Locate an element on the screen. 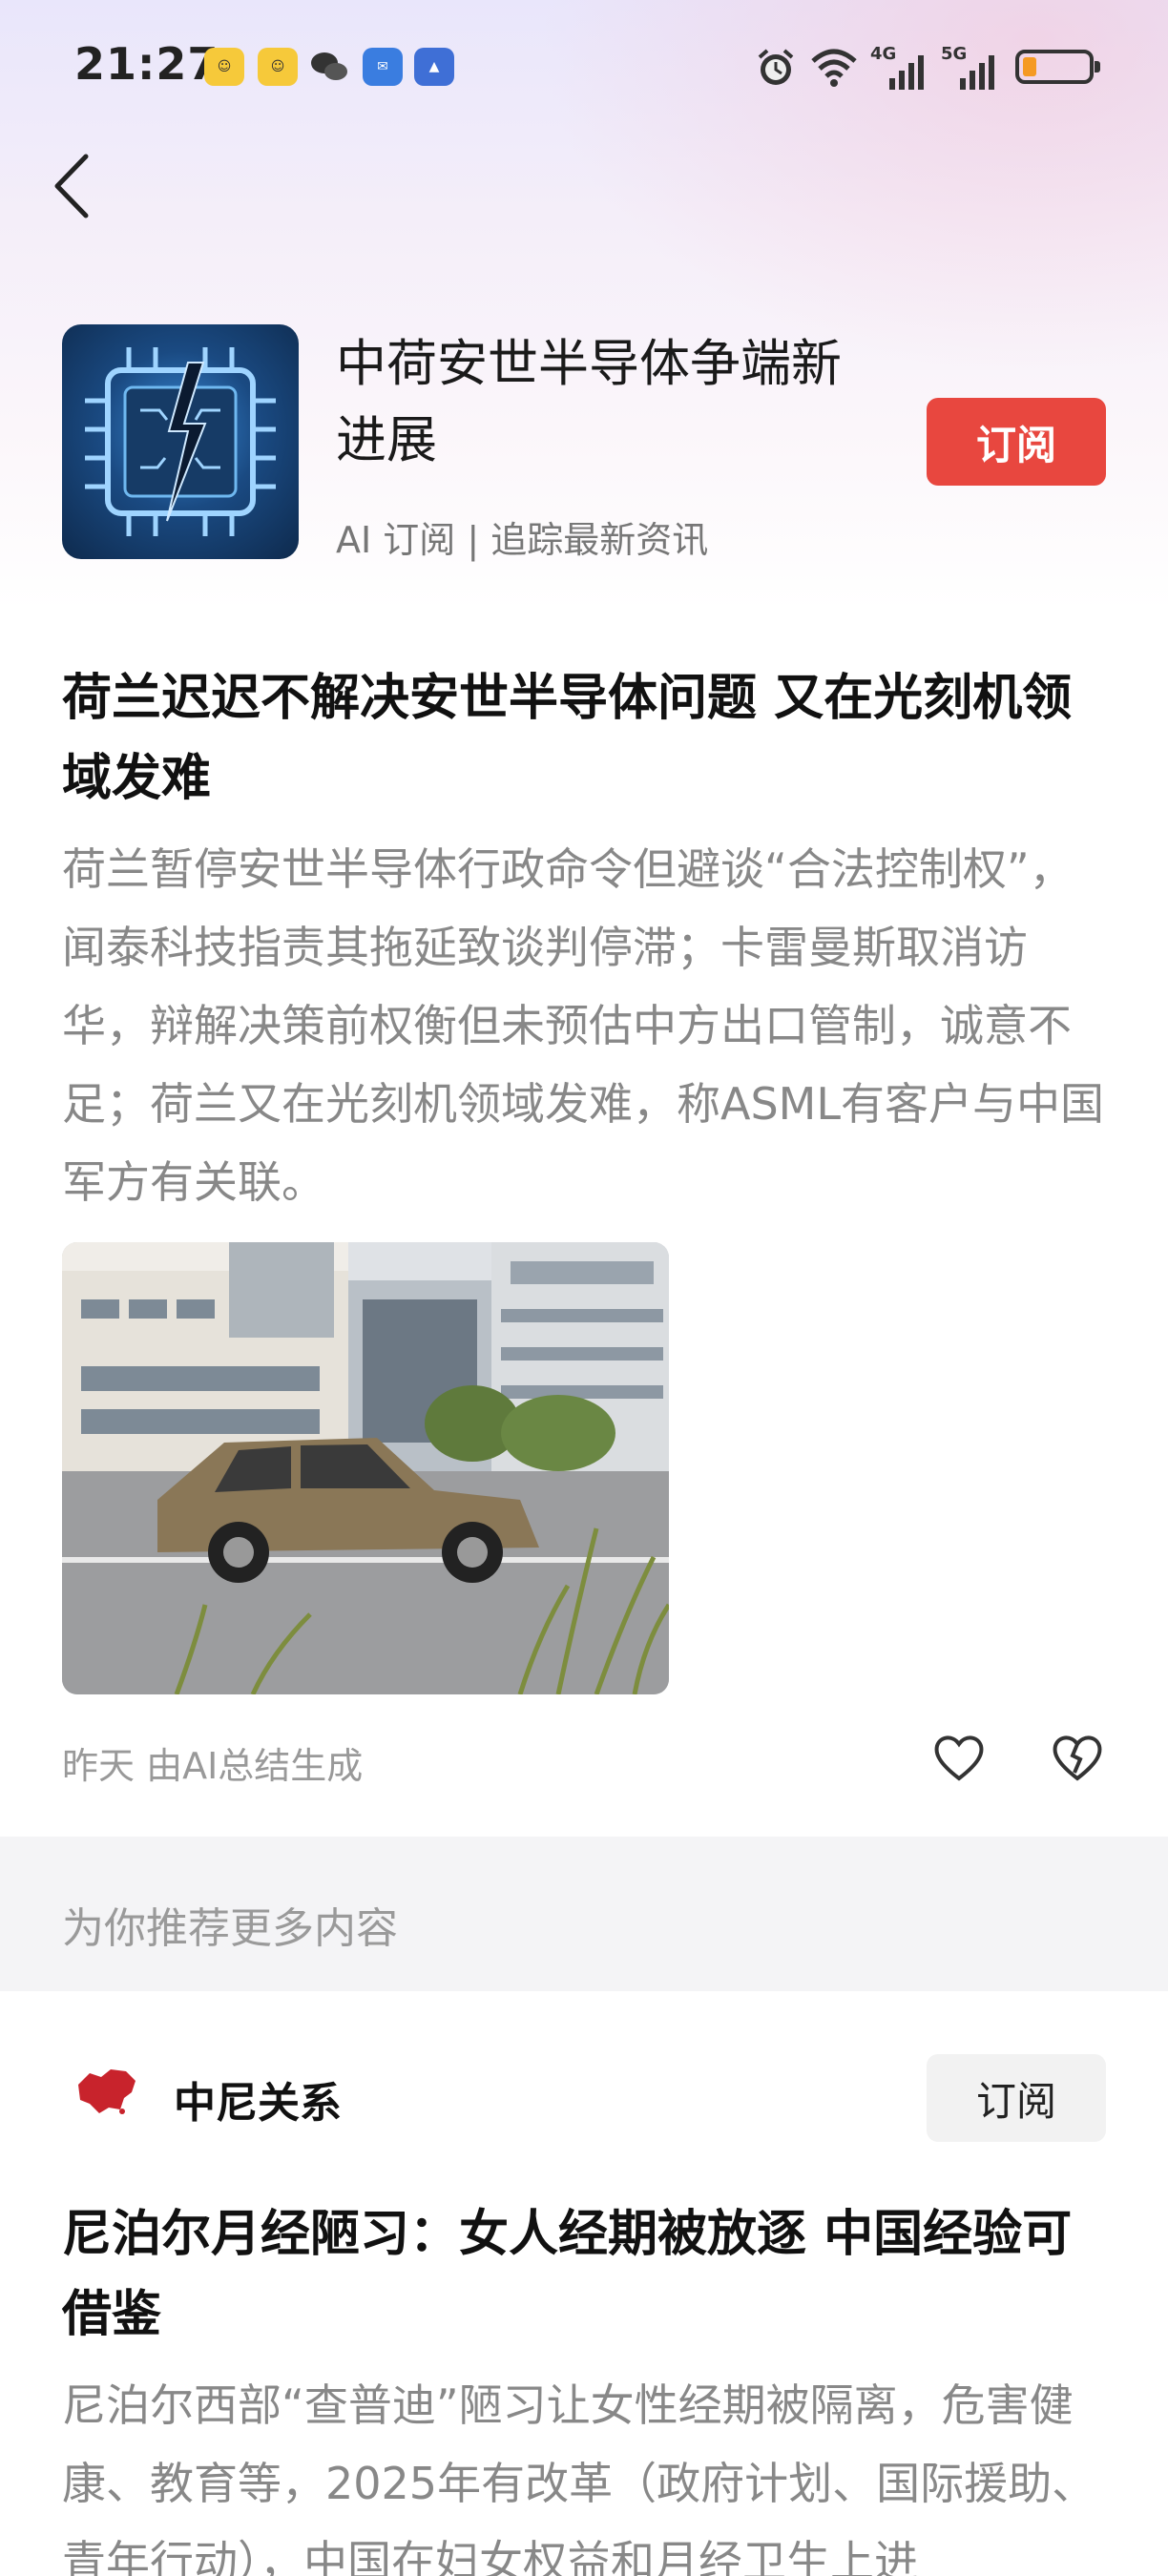 The image size is (1168, 2576). broken-heart-icon is located at coordinates (1077, 1758).